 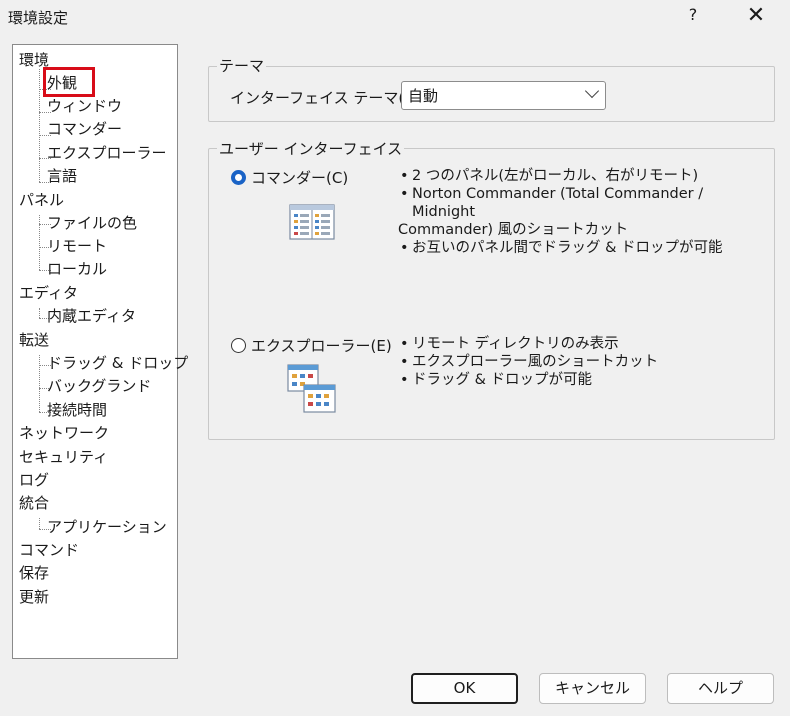 I want to click on cancel-button: キャンセル, so click(x=592, y=688).